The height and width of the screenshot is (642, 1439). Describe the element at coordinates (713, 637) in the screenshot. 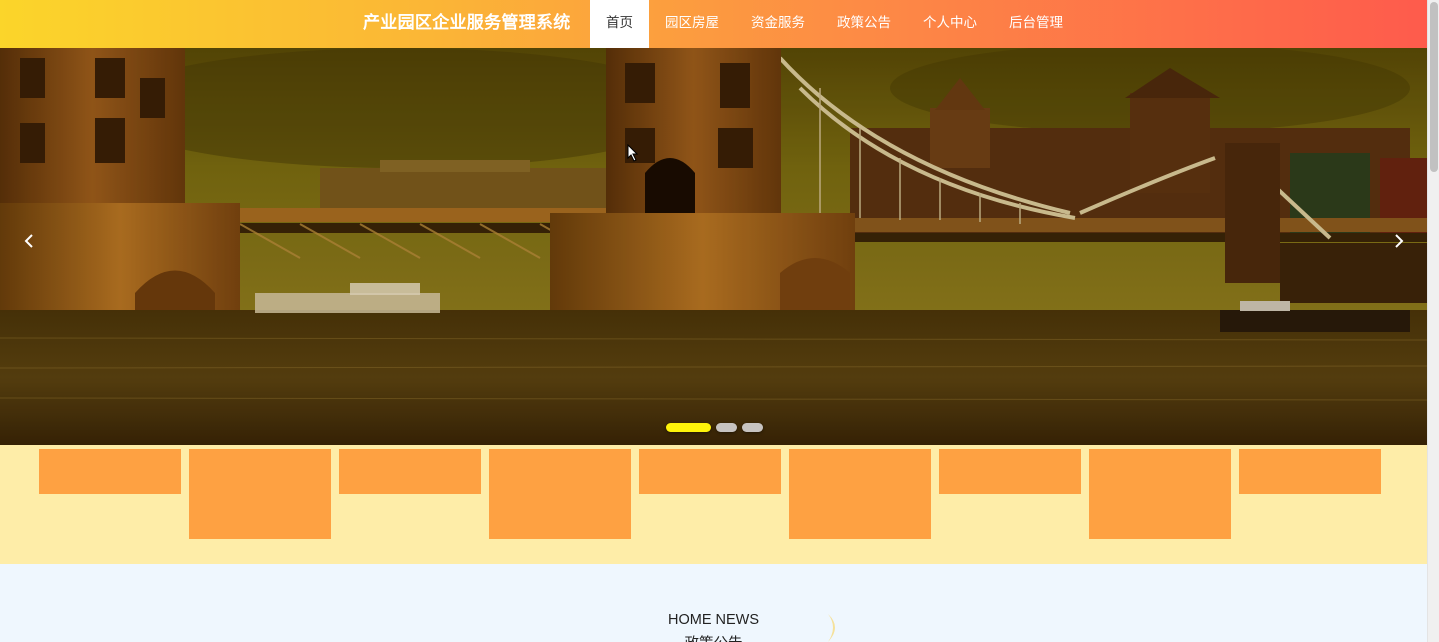

I see `news-title-cn: 政策公告` at that location.